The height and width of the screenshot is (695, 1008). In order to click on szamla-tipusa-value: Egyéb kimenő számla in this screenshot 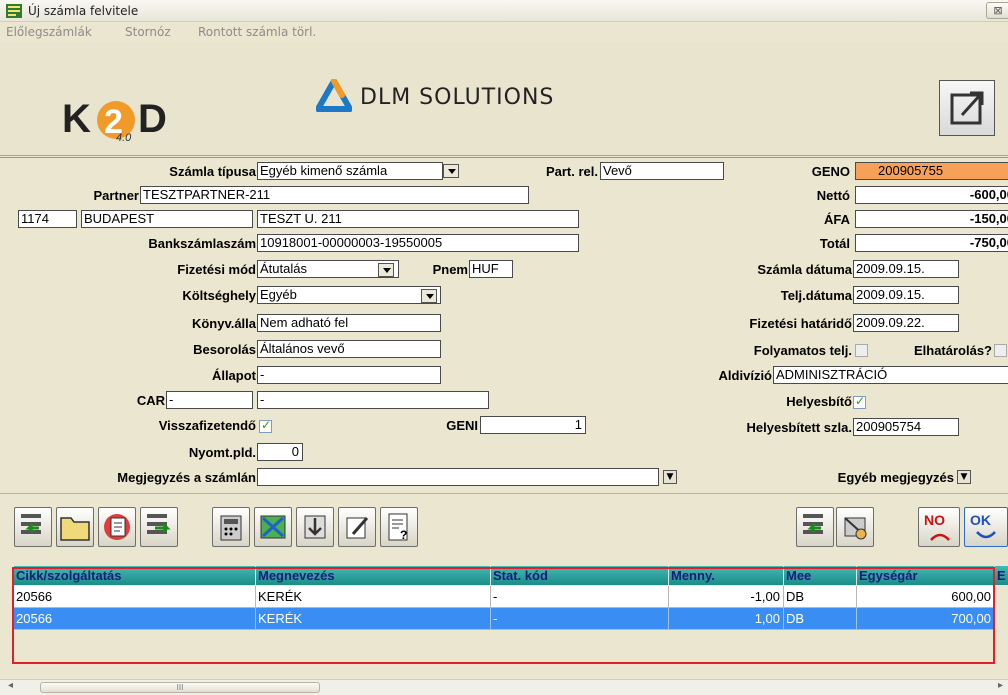, I will do `click(324, 170)`.